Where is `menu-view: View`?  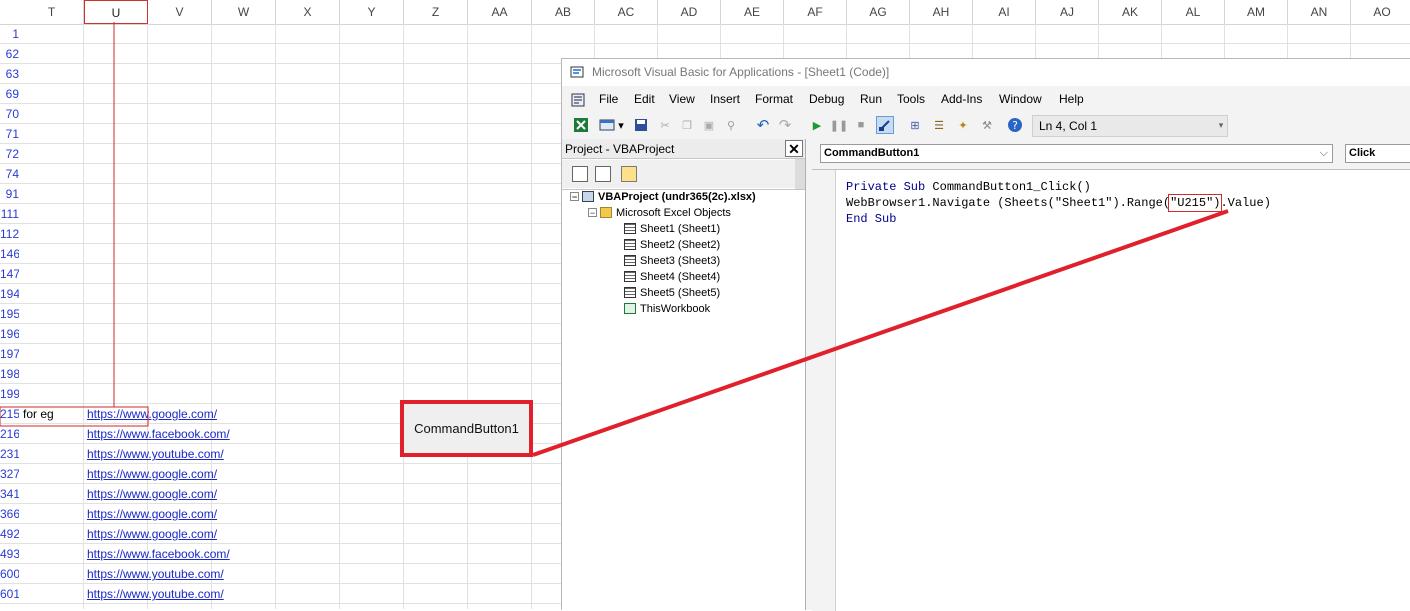
menu-view: View is located at coordinates (682, 99).